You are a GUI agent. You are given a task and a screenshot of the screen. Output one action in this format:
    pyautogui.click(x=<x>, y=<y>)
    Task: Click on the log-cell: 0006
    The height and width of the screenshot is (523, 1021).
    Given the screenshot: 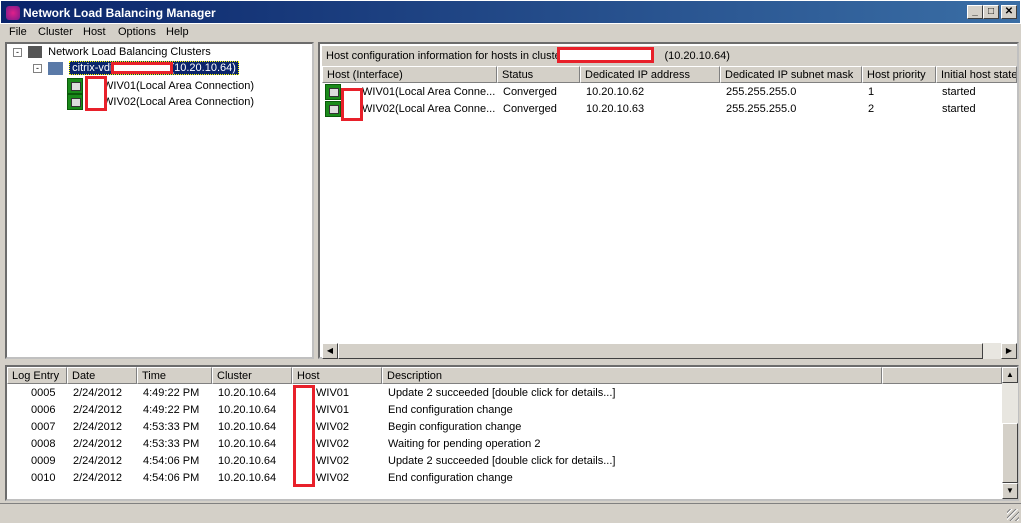 What is the action you would take?
    pyautogui.click(x=43, y=410)
    